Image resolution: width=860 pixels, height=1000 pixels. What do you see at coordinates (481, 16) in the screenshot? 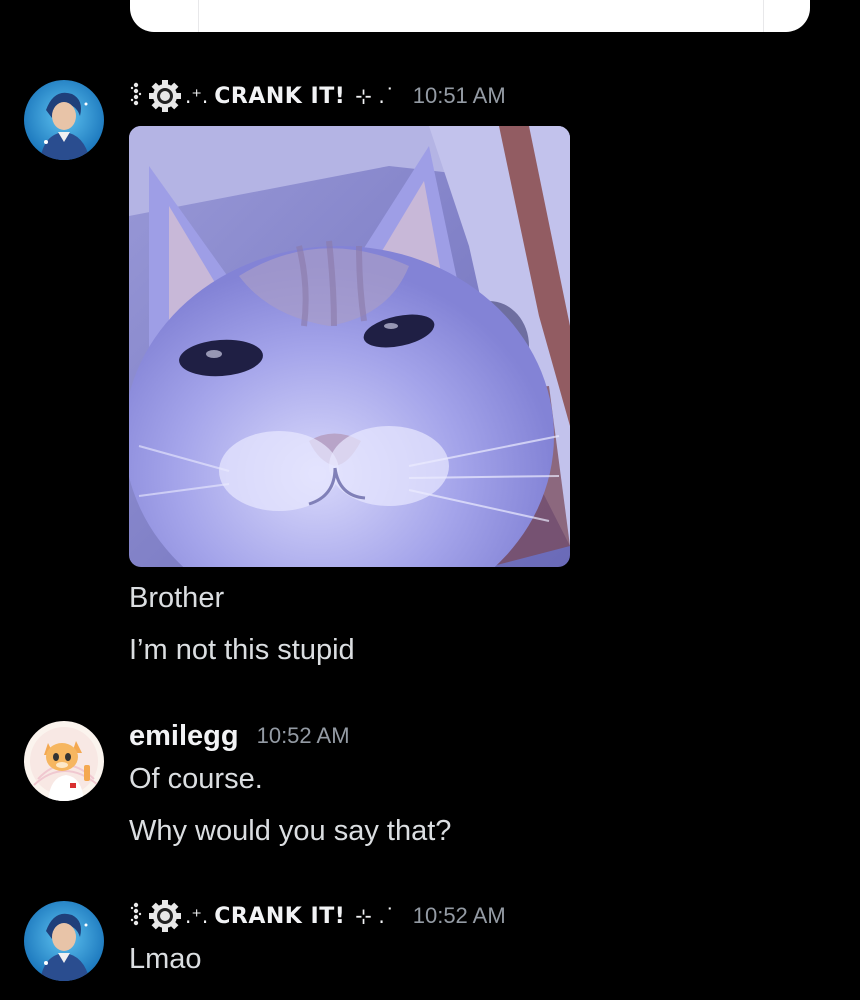
I see `previous-embed-content` at bounding box center [481, 16].